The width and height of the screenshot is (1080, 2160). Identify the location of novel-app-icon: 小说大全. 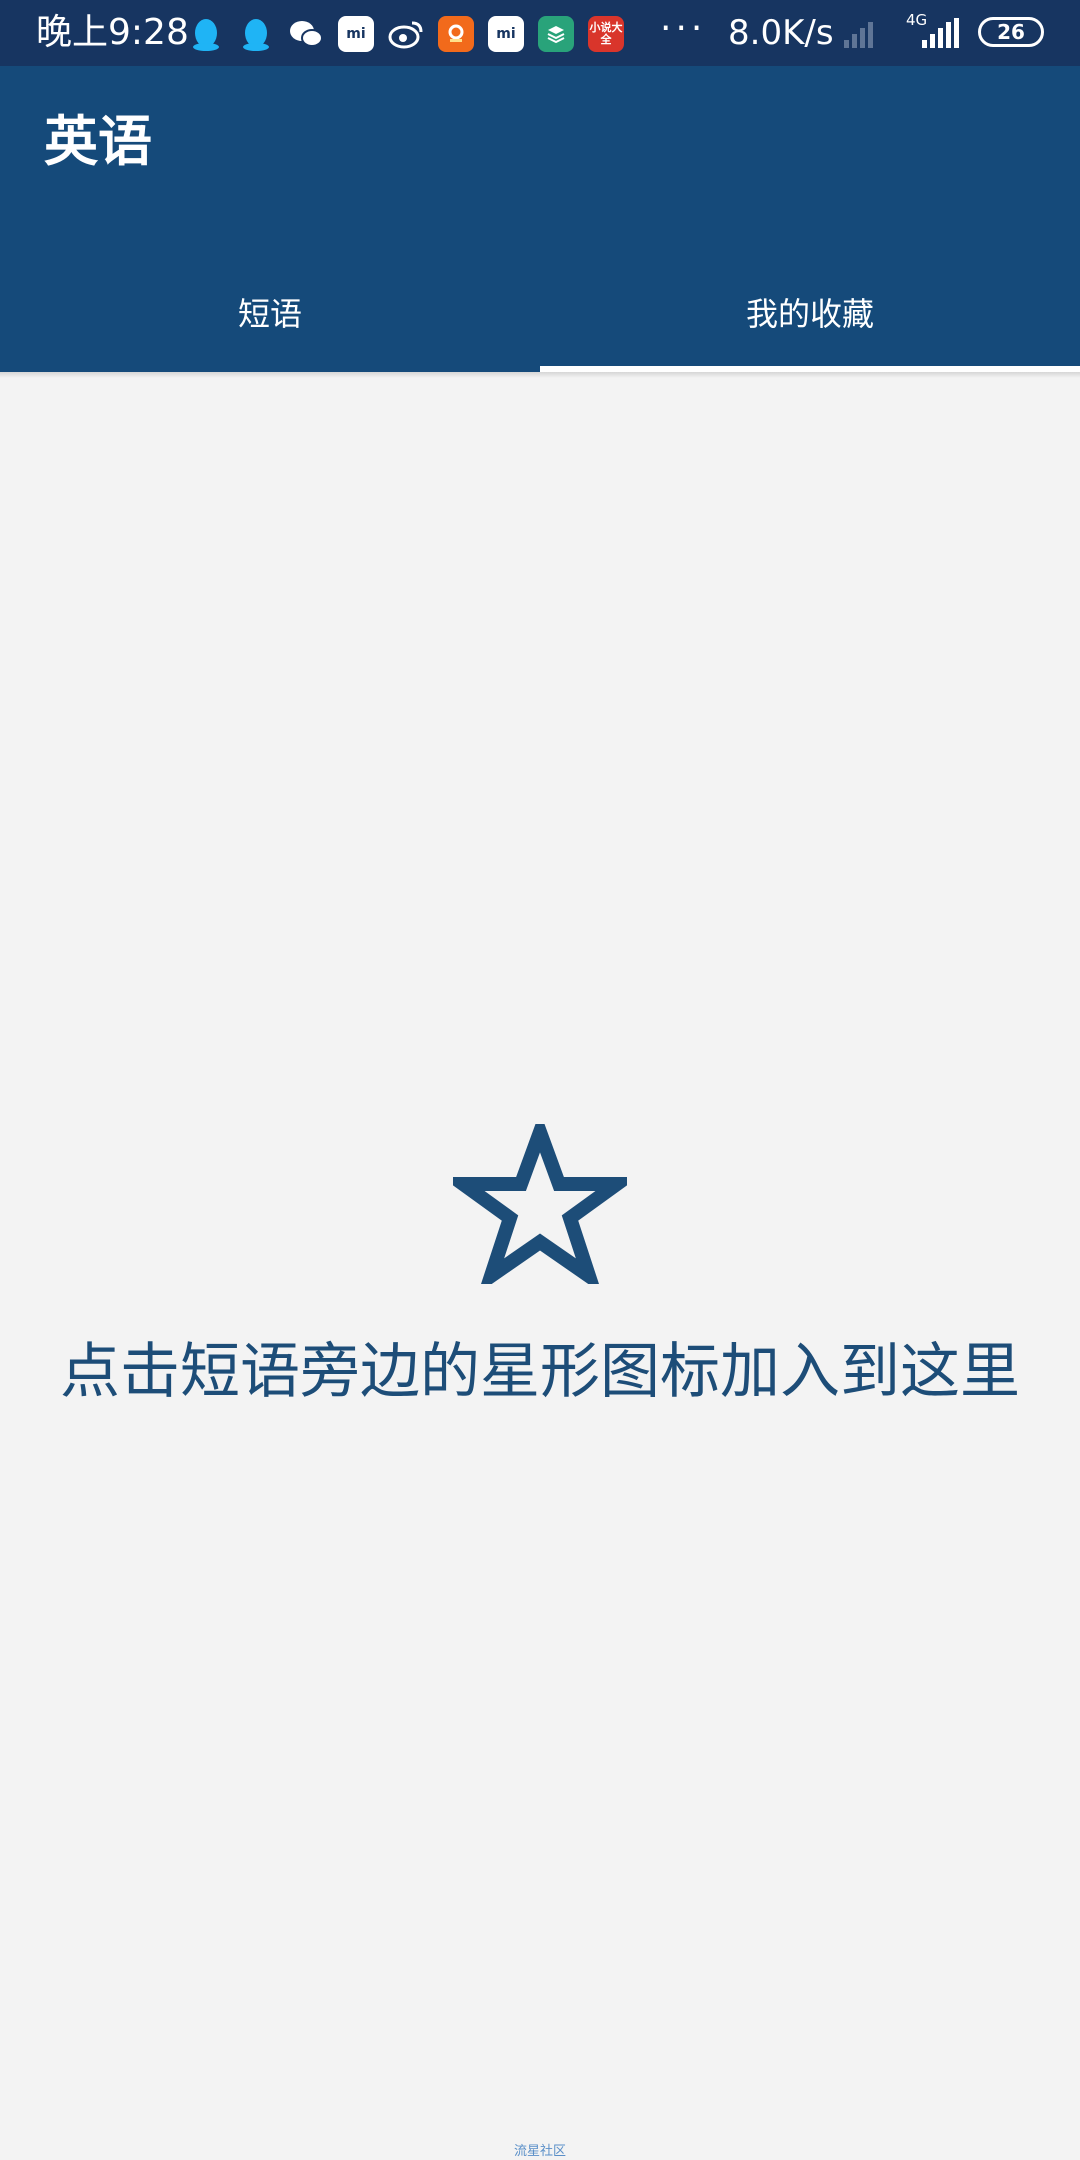
(606, 34).